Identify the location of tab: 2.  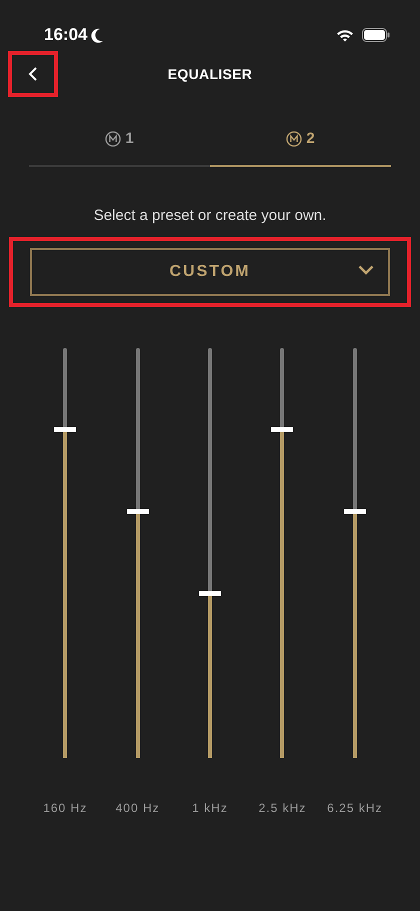
(300, 147).